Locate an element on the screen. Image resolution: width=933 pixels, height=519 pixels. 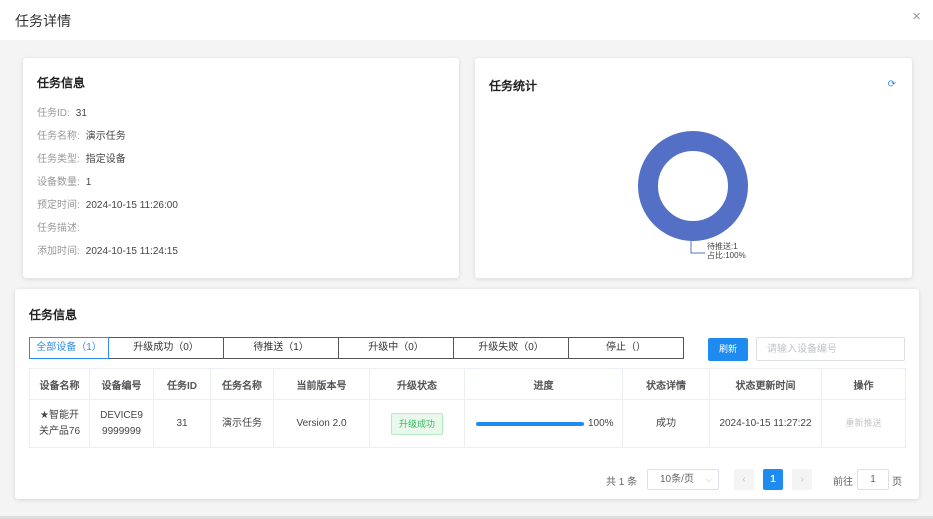
close-icon: × is located at coordinates (916, 16).